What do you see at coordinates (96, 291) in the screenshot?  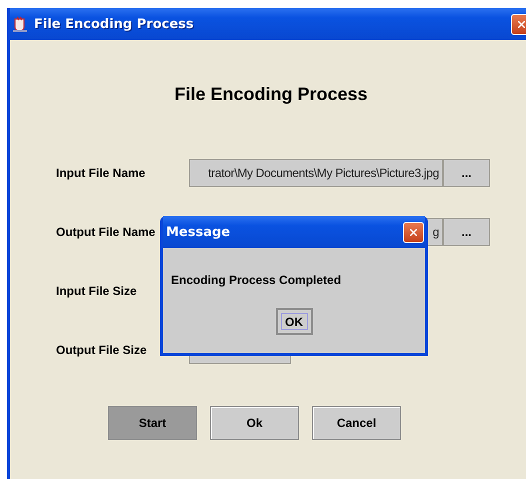 I see `field-label: Input File Size` at bounding box center [96, 291].